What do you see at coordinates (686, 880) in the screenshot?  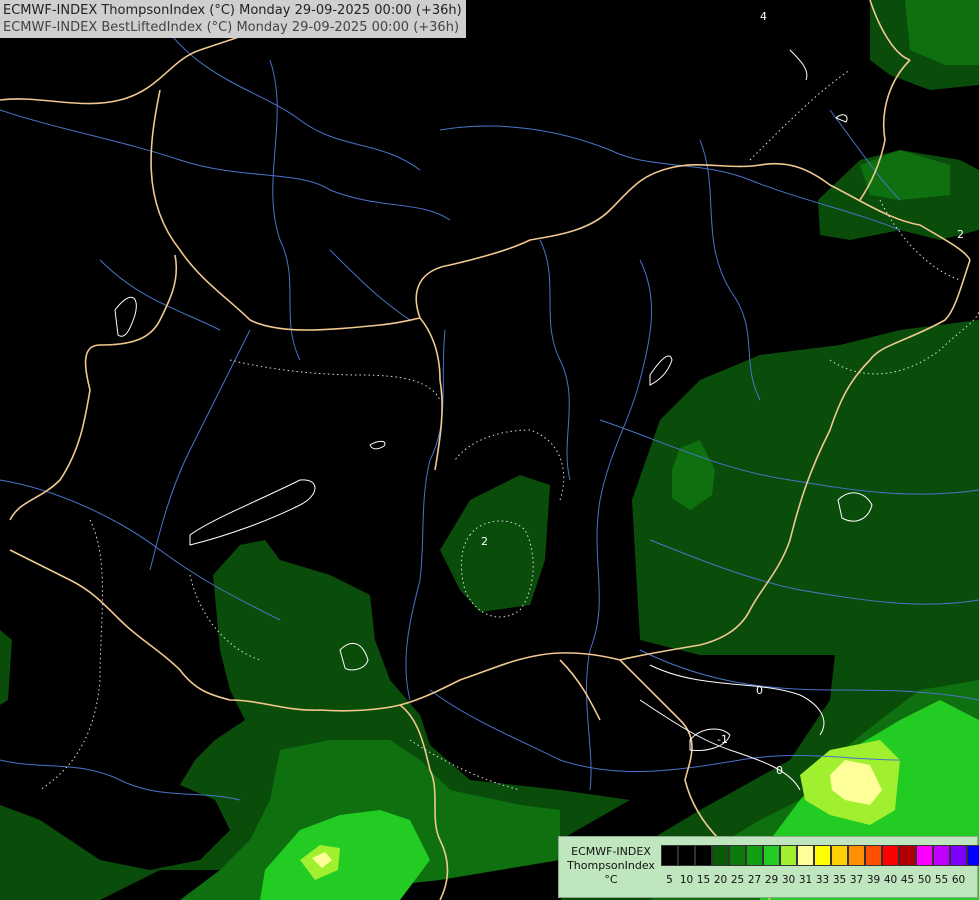 I see `legend-tick-label: 10` at bounding box center [686, 880].